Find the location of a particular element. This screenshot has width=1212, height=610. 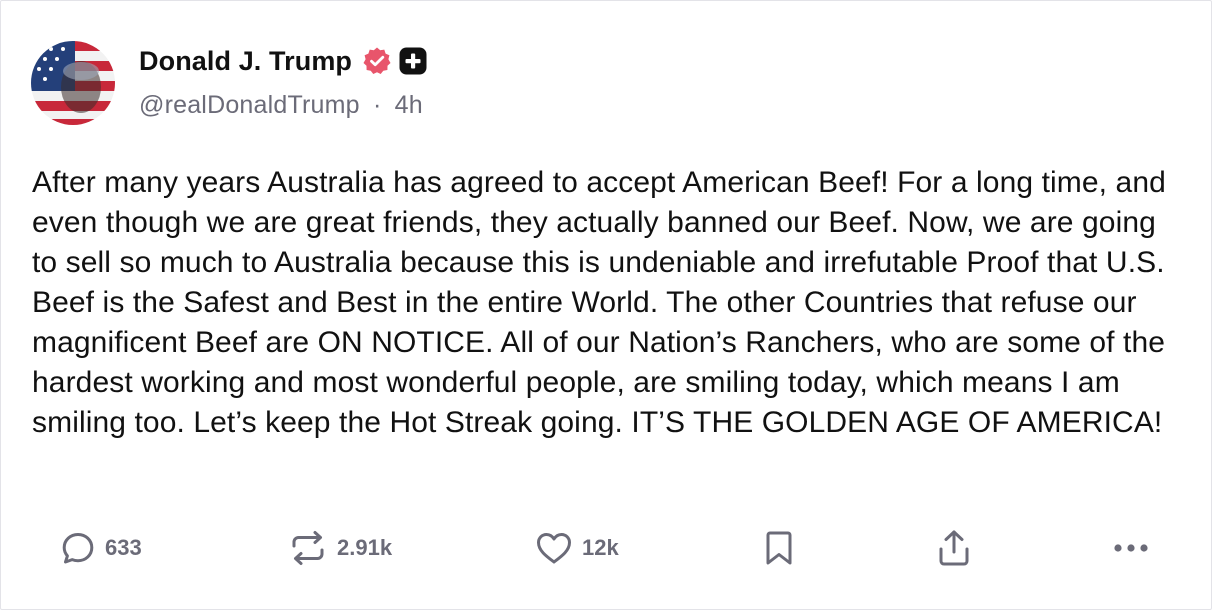

post-timestamp: 4h is located at coordinates (409, 105).